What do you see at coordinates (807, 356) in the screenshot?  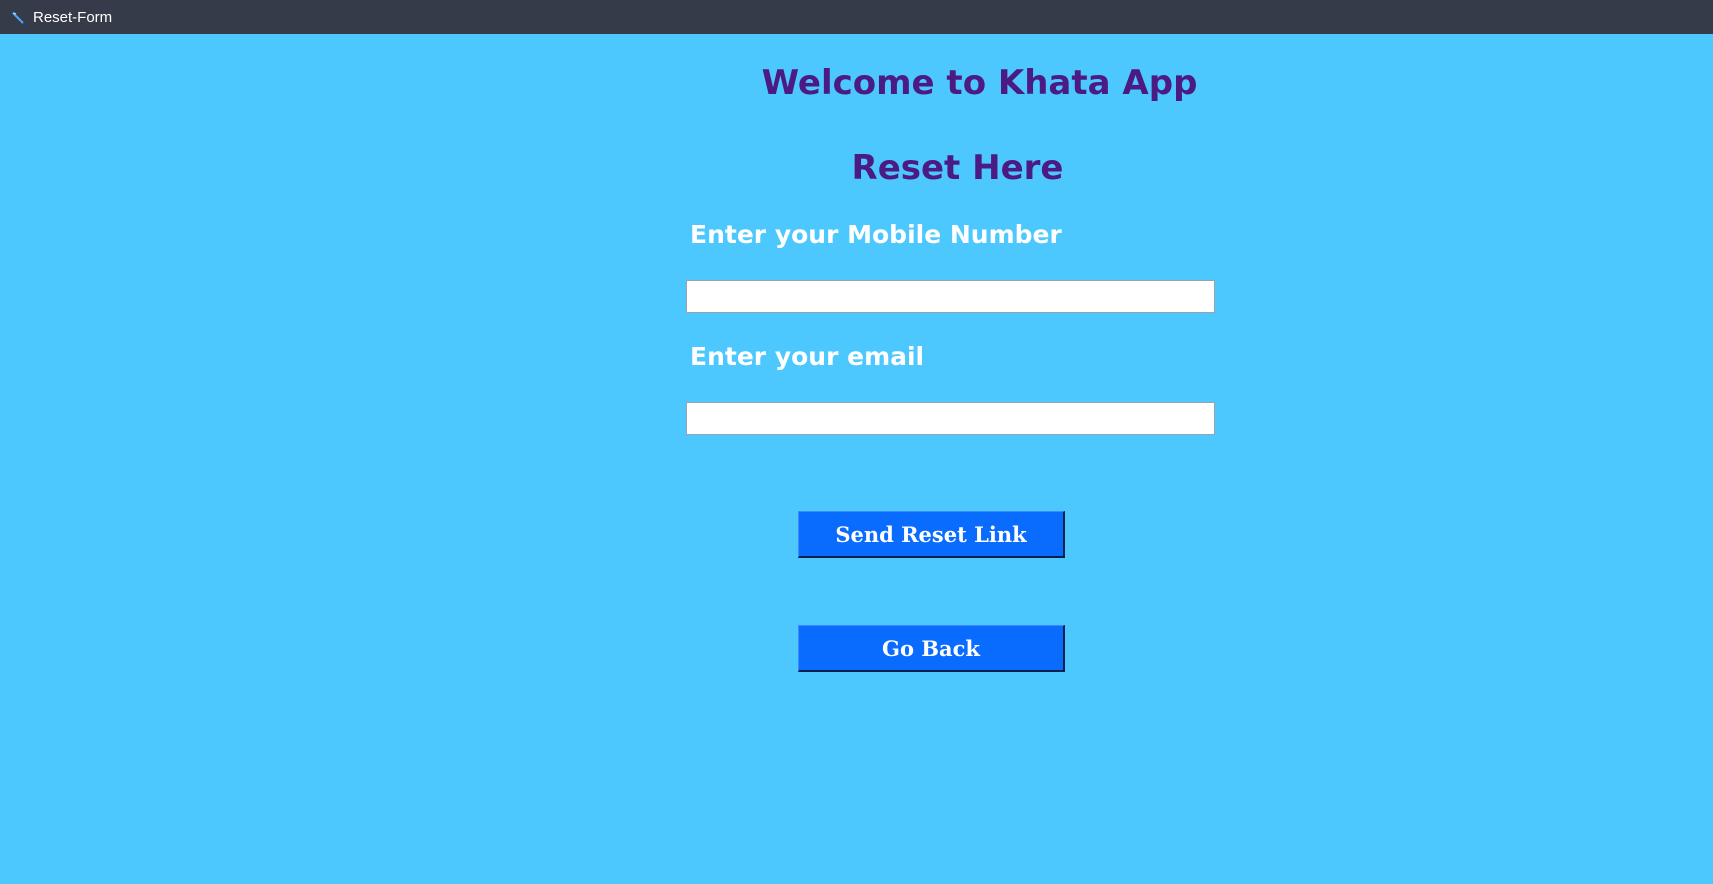 I see `email-label: Enter your email` at bounding box center [807, 356].